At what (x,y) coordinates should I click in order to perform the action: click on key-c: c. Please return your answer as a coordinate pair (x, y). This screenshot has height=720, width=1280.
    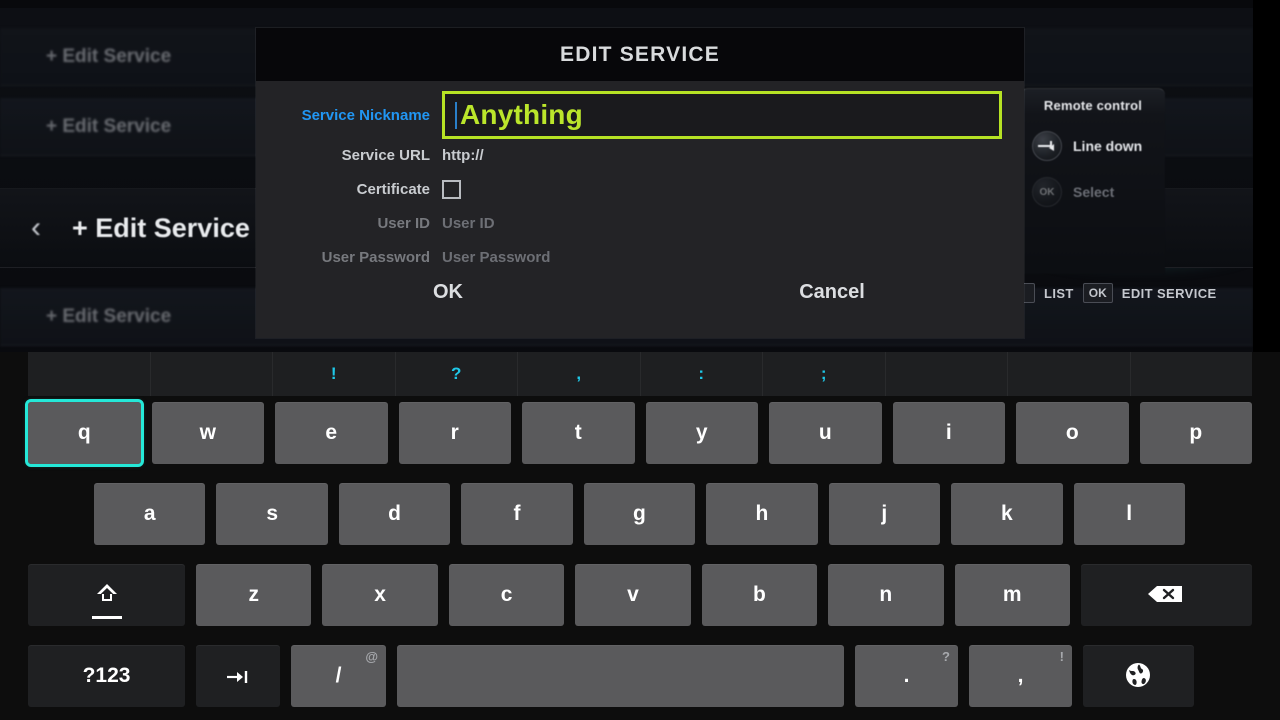
    Looking at the image, I should click on (506, 595).